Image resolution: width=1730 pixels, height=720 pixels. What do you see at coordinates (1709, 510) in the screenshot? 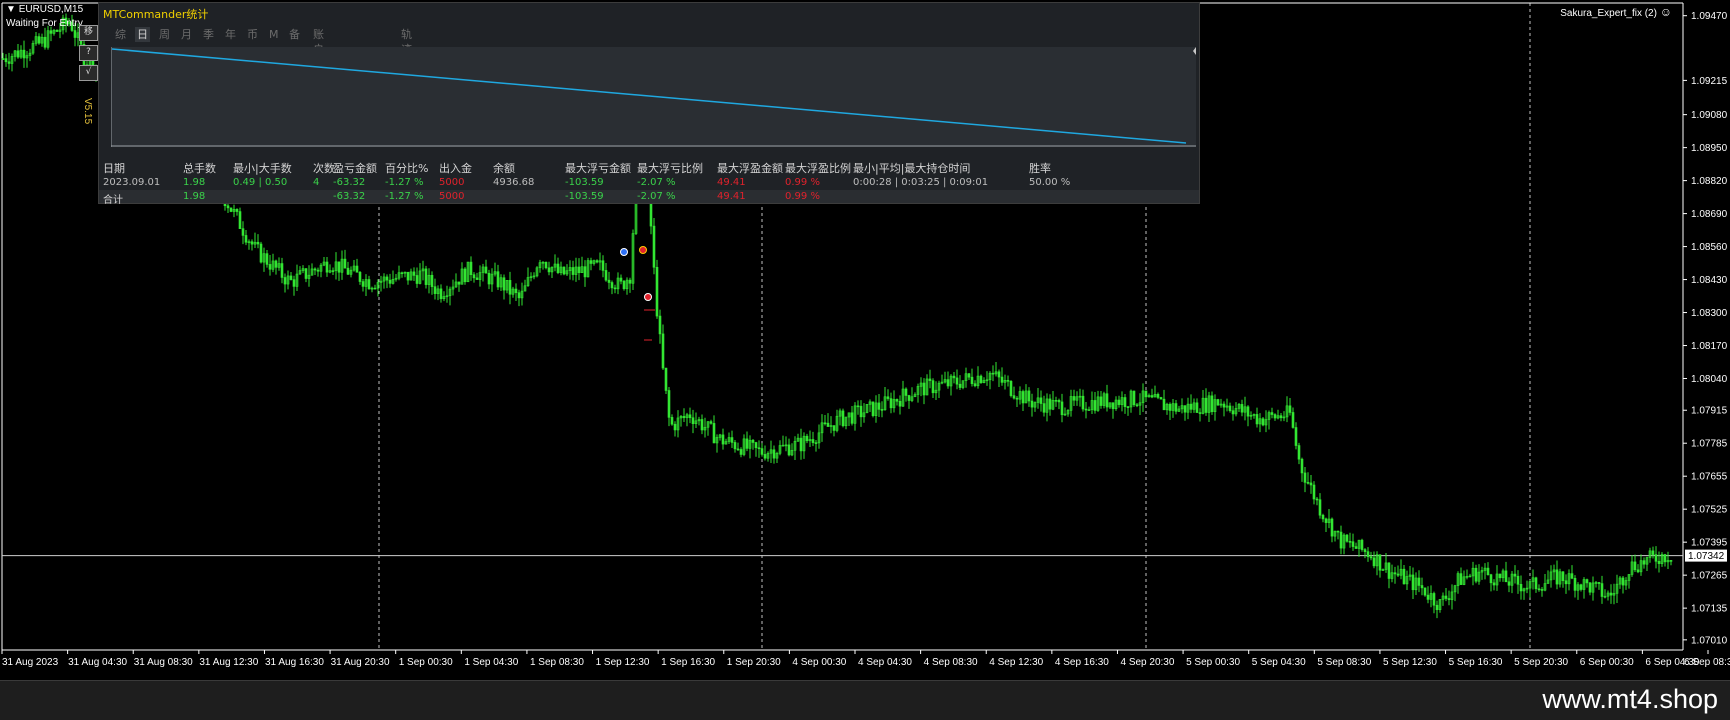
I see `price-label: 1.07525` at bounding box center [1709, 510].